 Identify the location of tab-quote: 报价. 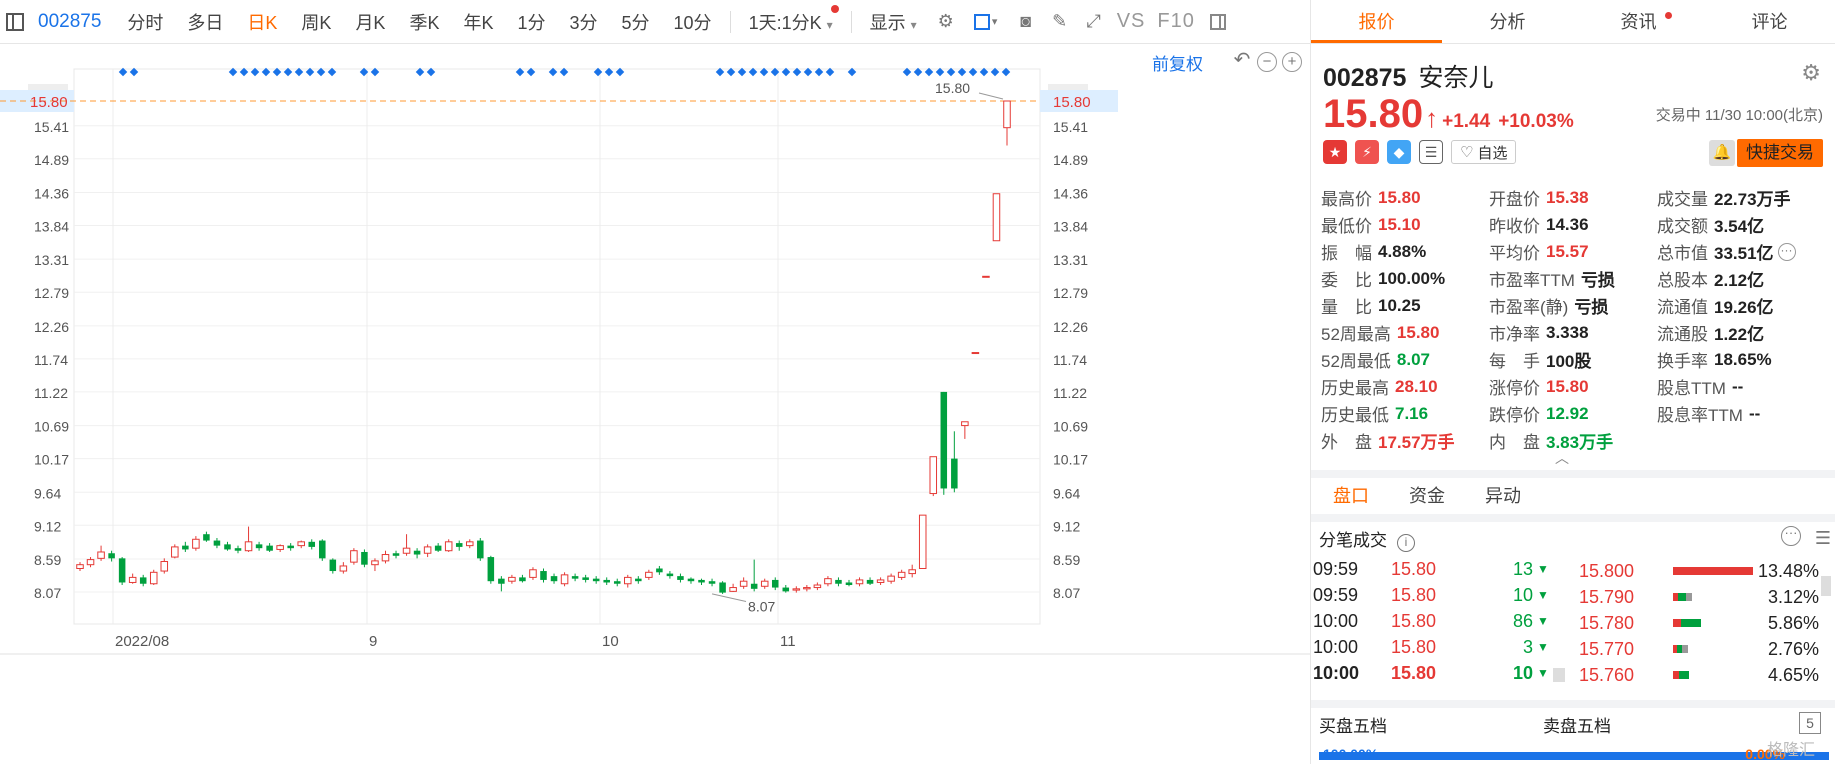
(1376, 21).